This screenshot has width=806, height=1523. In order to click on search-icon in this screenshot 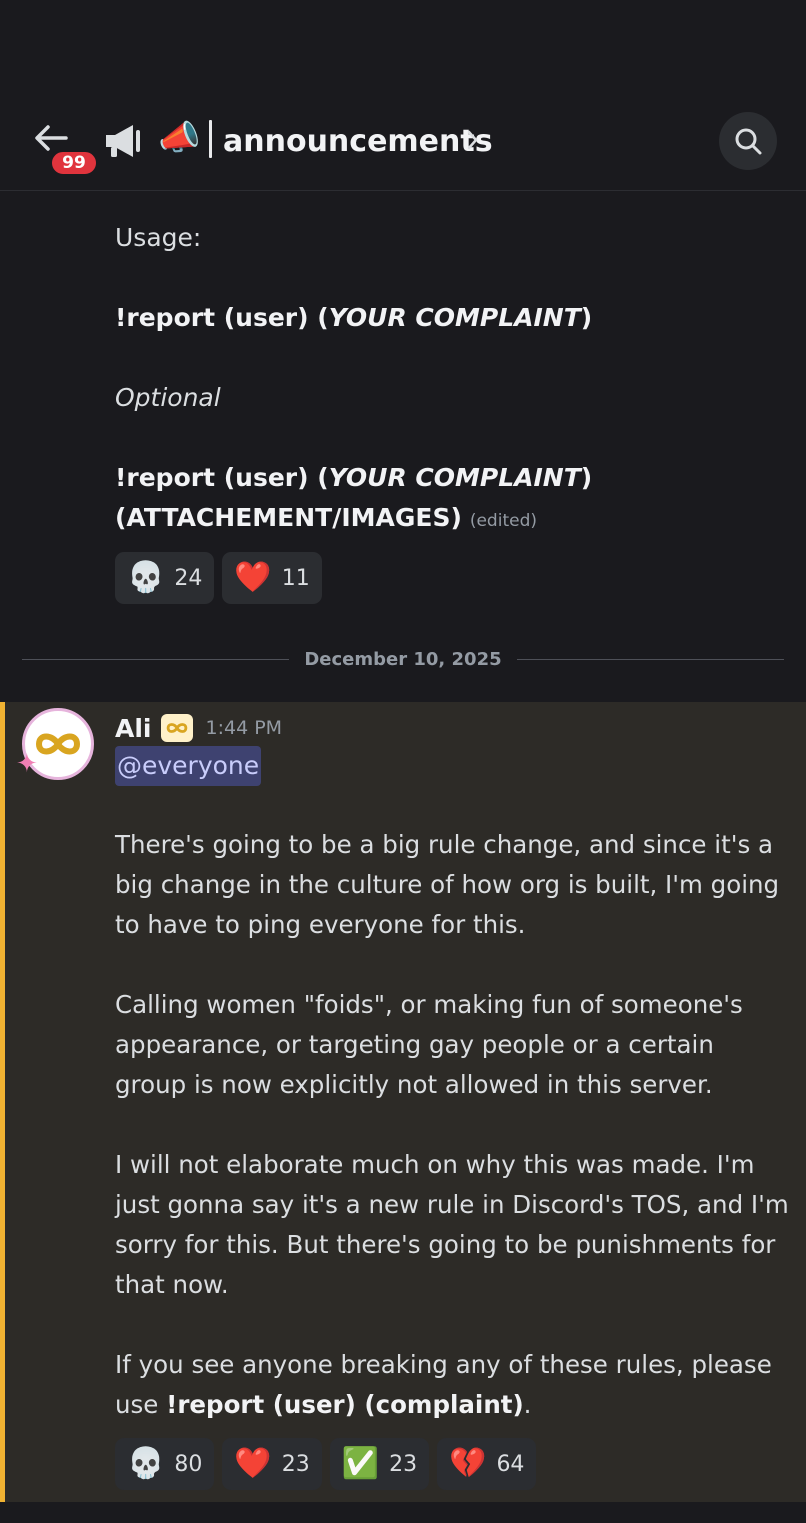, I will do `click(748, 141)`.